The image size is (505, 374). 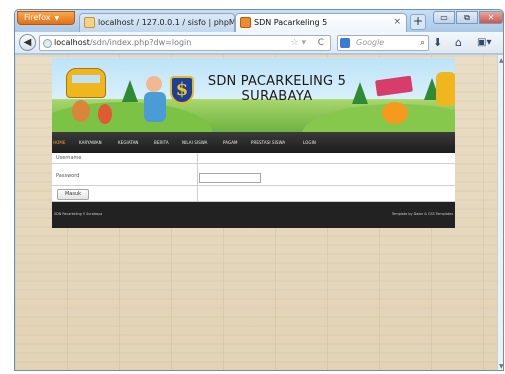 What do you see at coordinates (46, 18) in the screenshot?
I see `firefox-menu-button: Firefox ▼` at bounding box center [46, 18].